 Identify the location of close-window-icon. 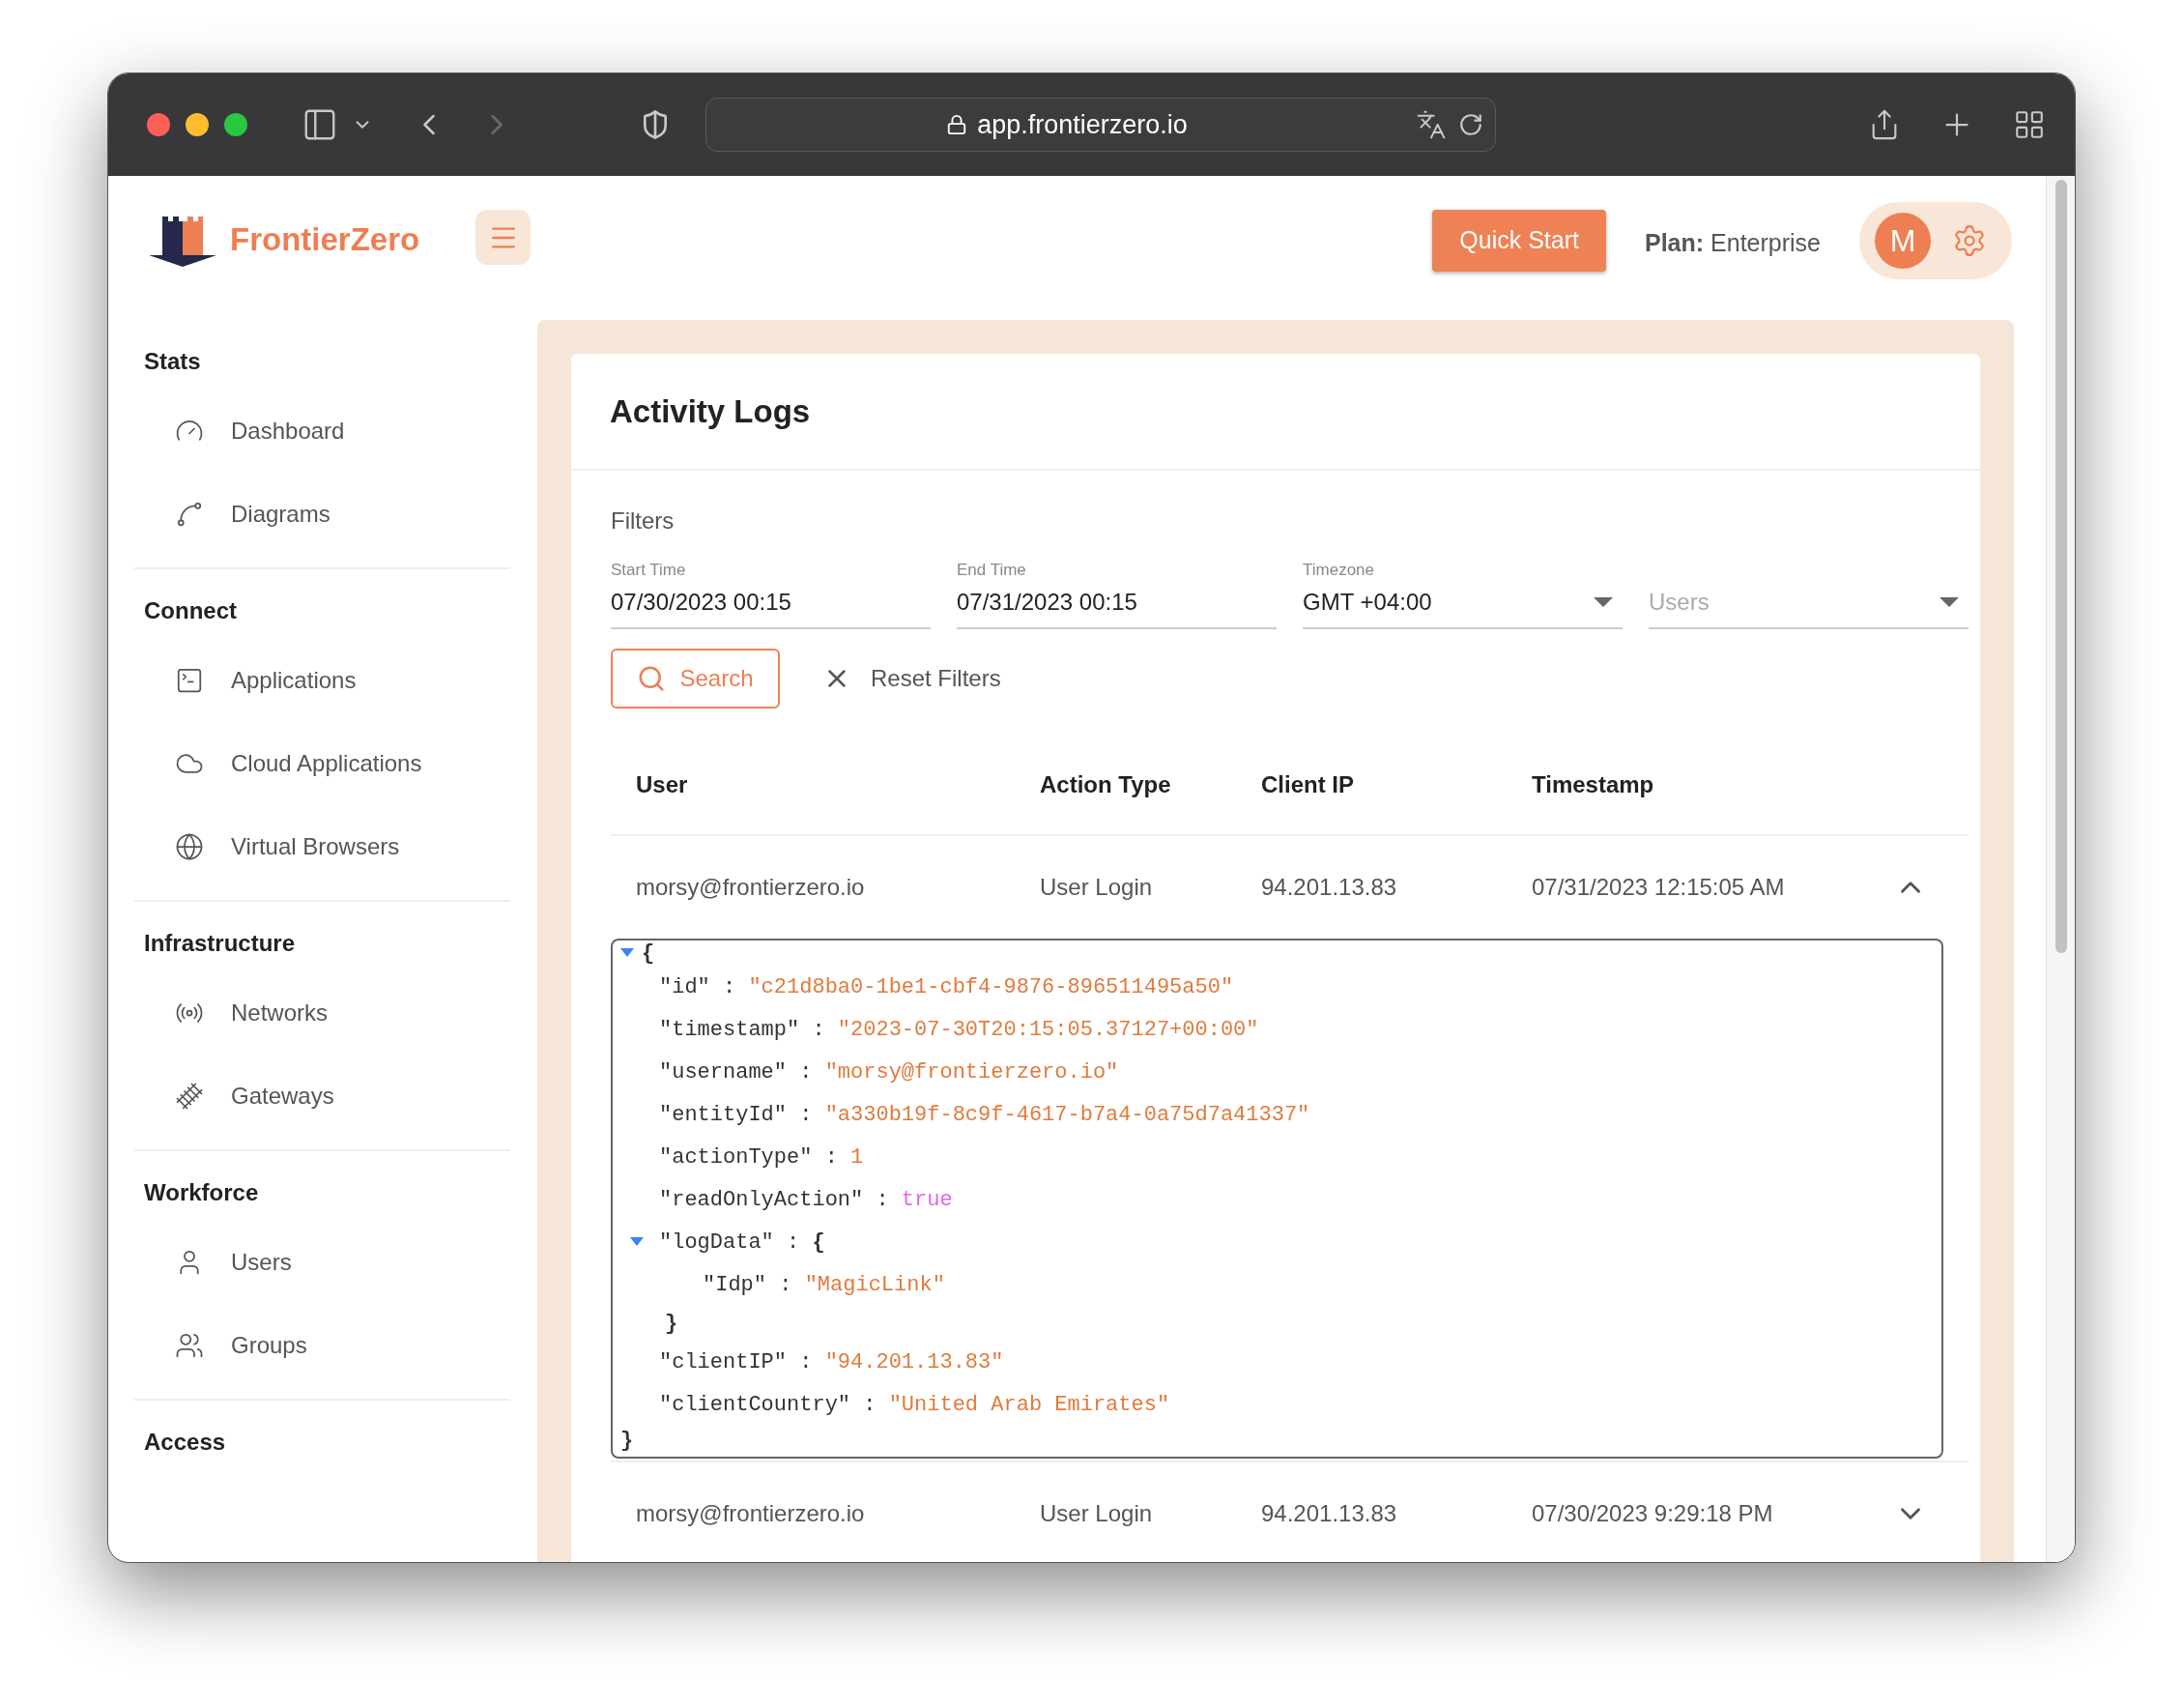
(159, 124).